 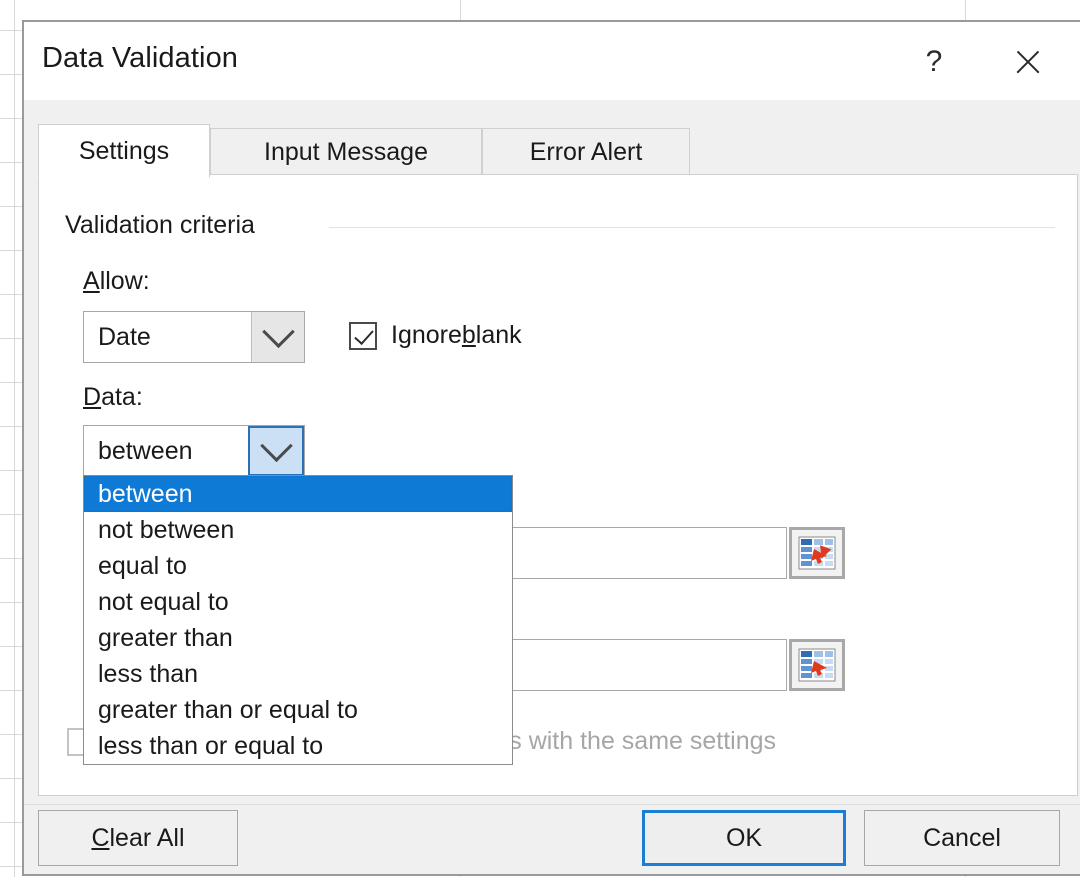 What do you see at coordinates (298, 710) in the screenshot?
I see `list-item: greater than or equal to` at bounding box center [298, 710].